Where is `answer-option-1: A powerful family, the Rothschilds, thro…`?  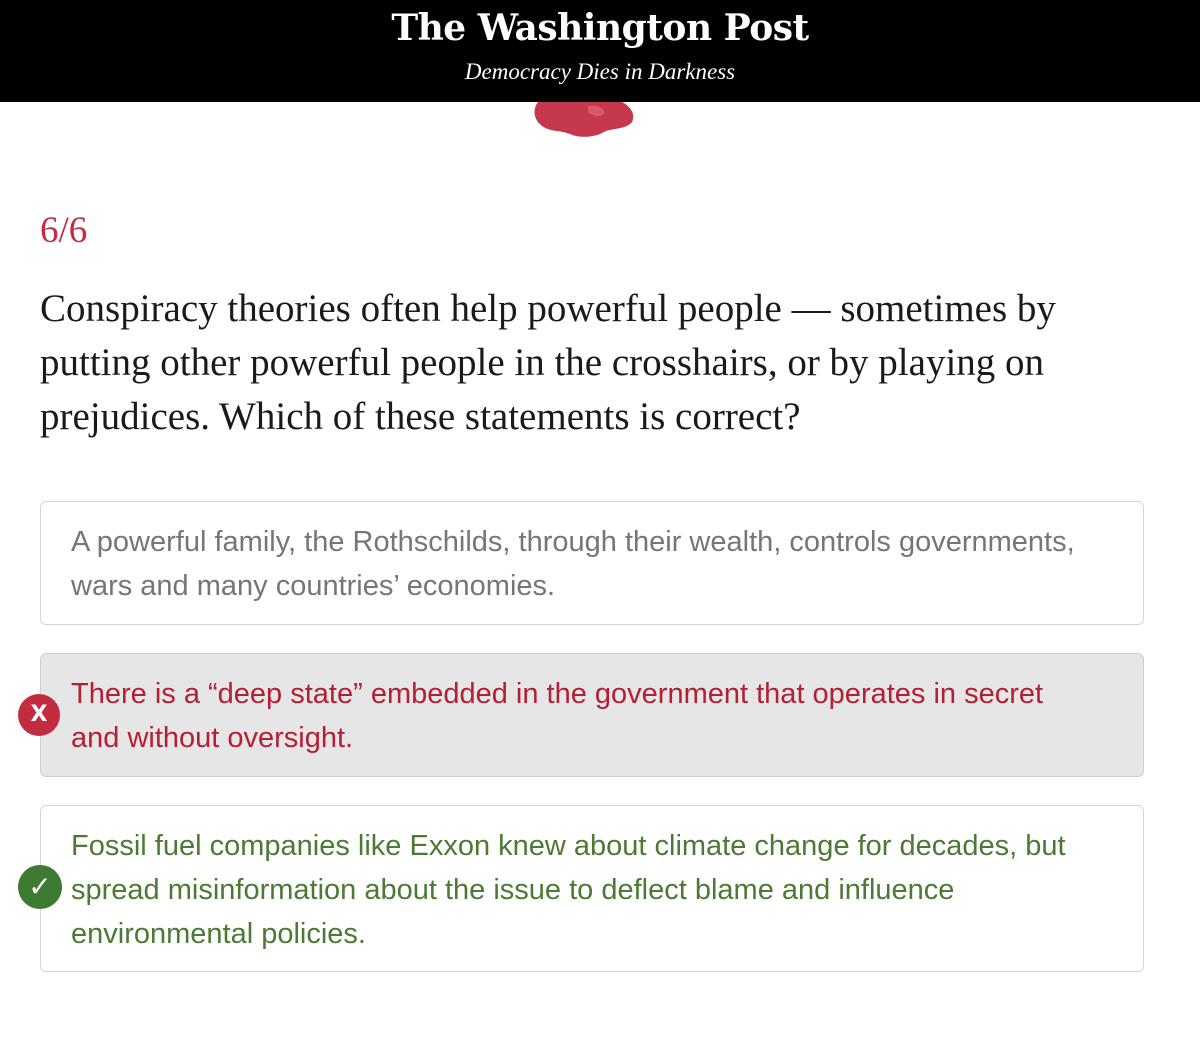 answer-option-1: A powerful family, the Rothschilds, thro… is located at coordinates (592, 563).